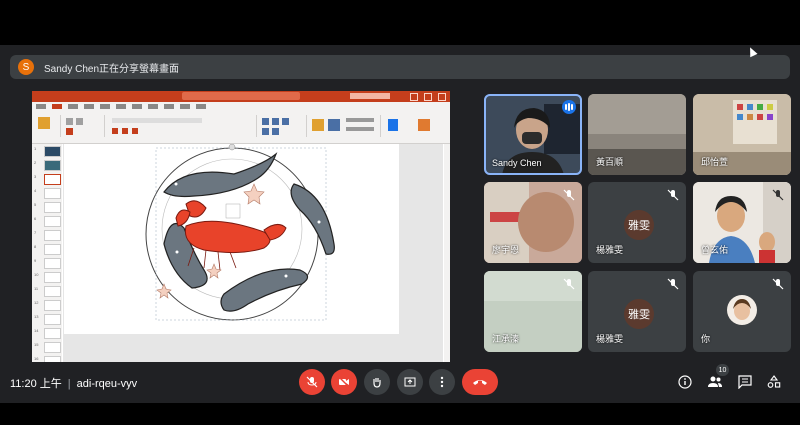 This screenshot has width=800, height=425. Describe the element at coordinates (610, 162) in the screenshot. I see `participant-name: 黃百順` at that location.